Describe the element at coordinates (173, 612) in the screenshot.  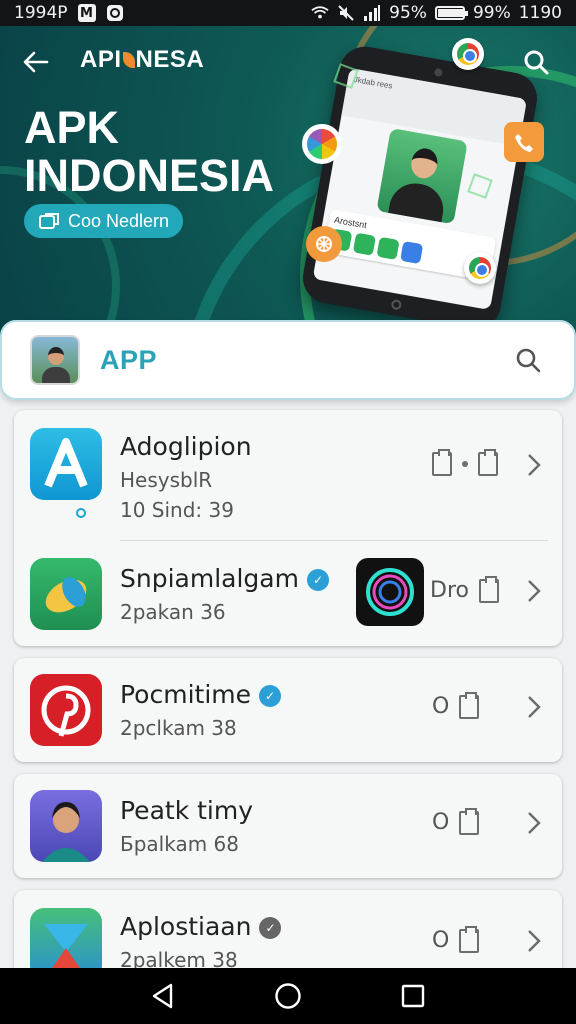
I see `app-subtitle: 2pakan 36` at that location.